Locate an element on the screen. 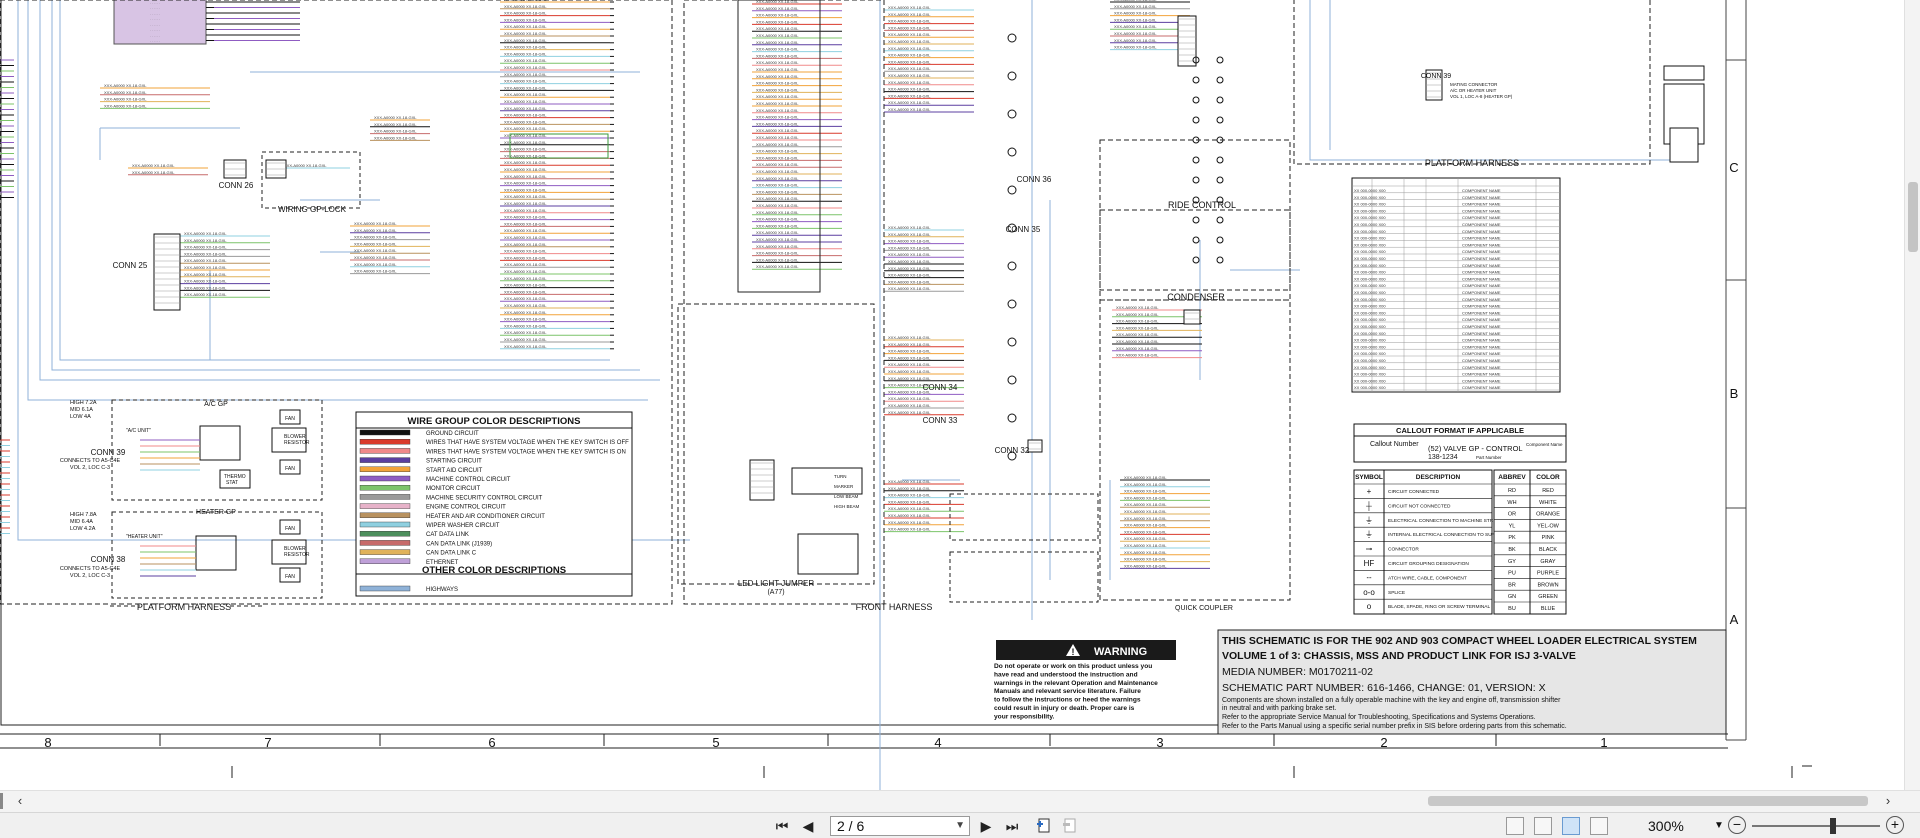 This screenshot has width=1920, height=838. book-view-button is located at coordinates (1599, 826).